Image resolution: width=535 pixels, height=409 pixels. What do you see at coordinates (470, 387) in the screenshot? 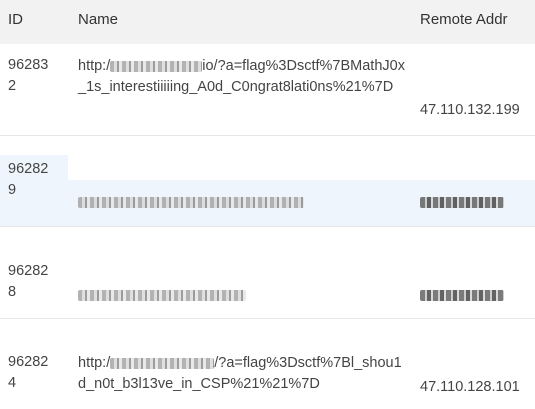
I see `row-remote-addr: 47.110.128.101` at bounding box center [470, 387].